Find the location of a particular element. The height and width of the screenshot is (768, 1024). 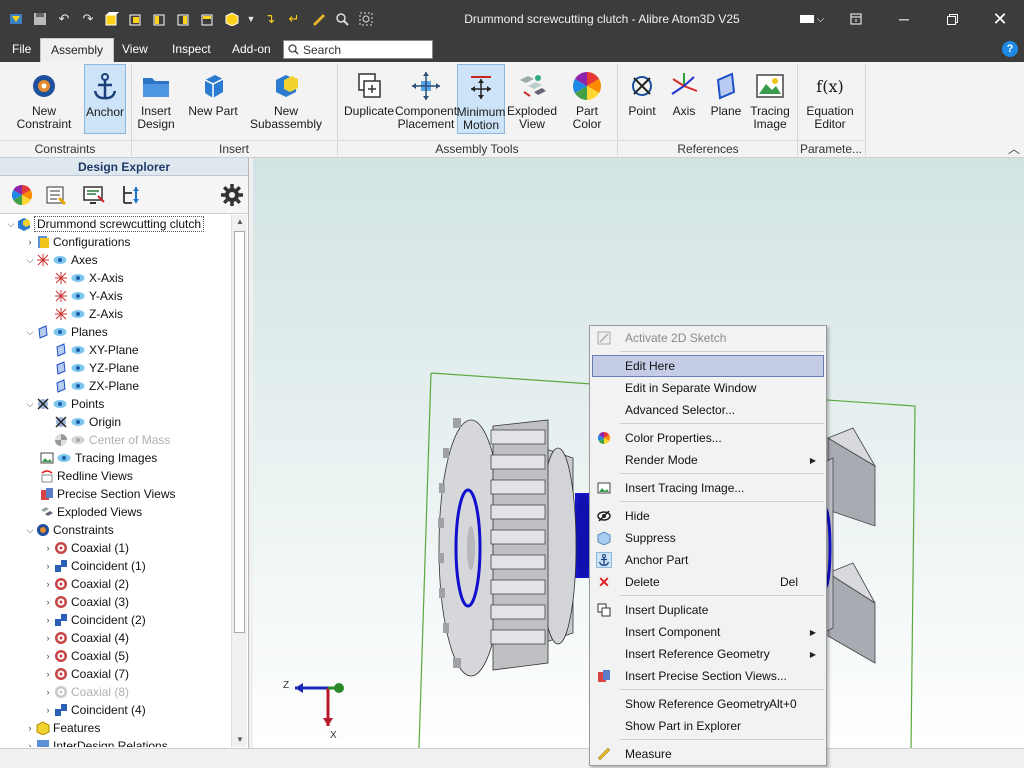

view-cube-top-icon is located at coordinates (208, 19).